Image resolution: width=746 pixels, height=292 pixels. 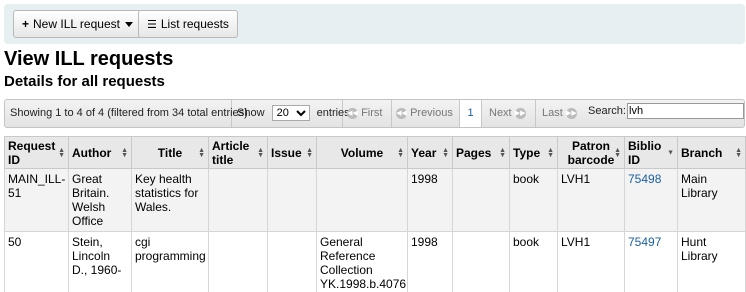 What do you see at coordinates (89, 59) in the screenshot?
I see `page-title: View ILL requests` at bounding box center [89, 59].